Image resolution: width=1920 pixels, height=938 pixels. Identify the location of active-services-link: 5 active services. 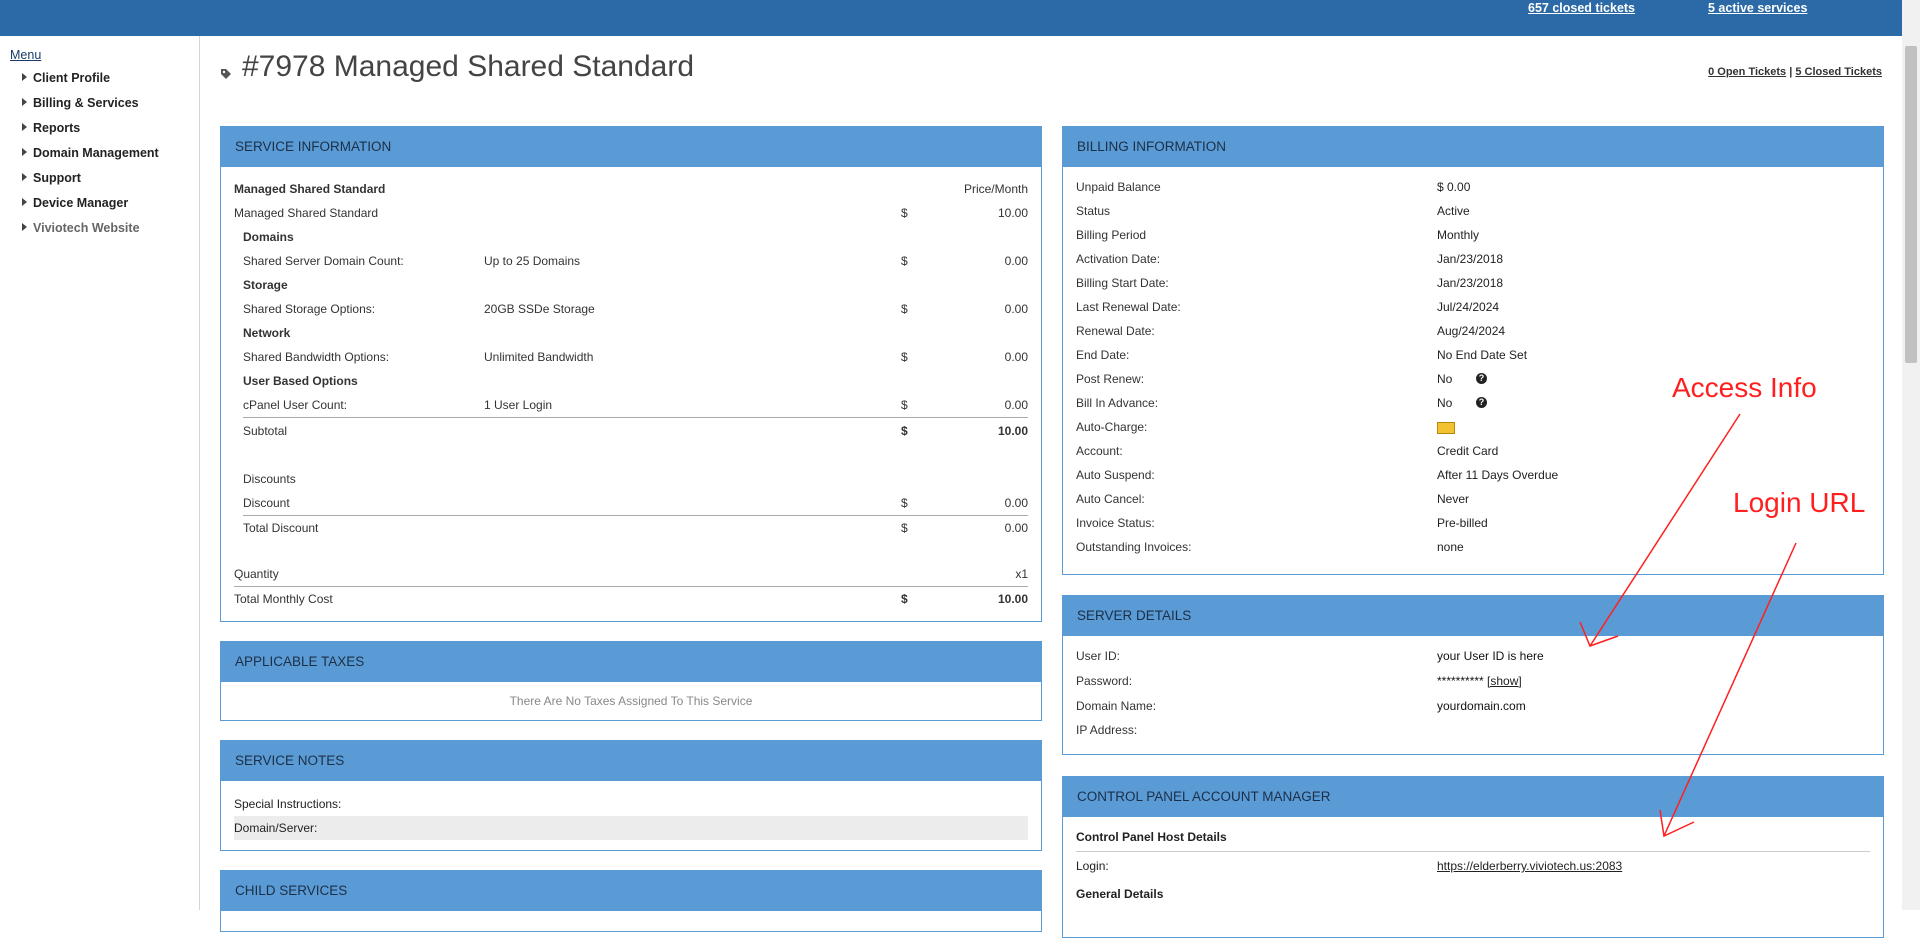
(1757, 8).